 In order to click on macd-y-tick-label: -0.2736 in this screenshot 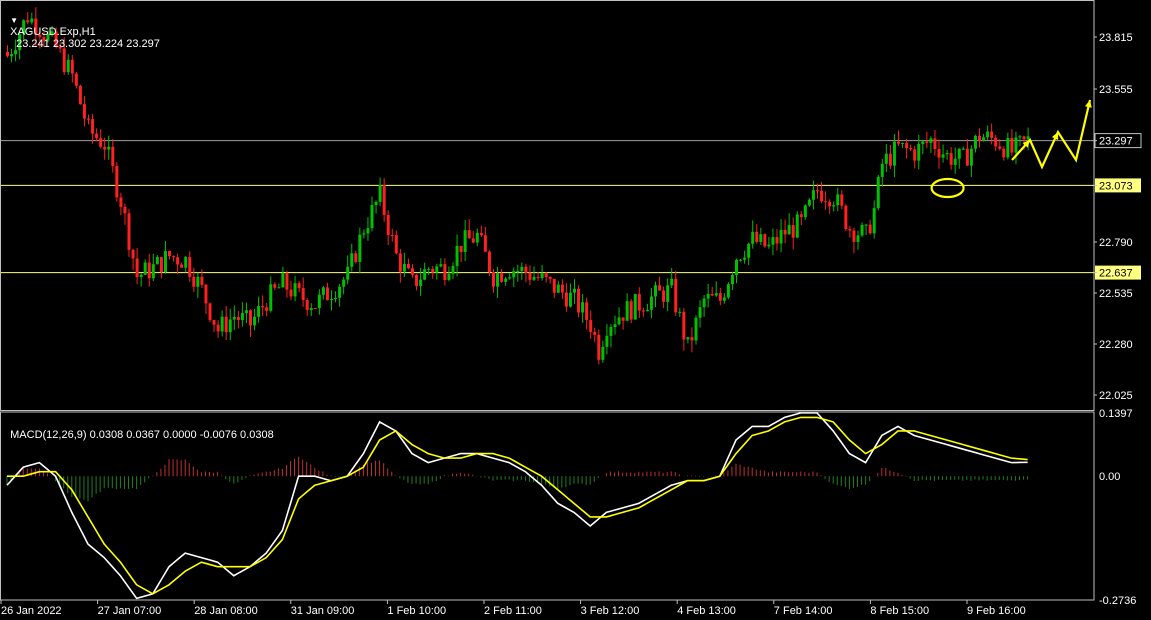, I will do `click(1117, 601)`.